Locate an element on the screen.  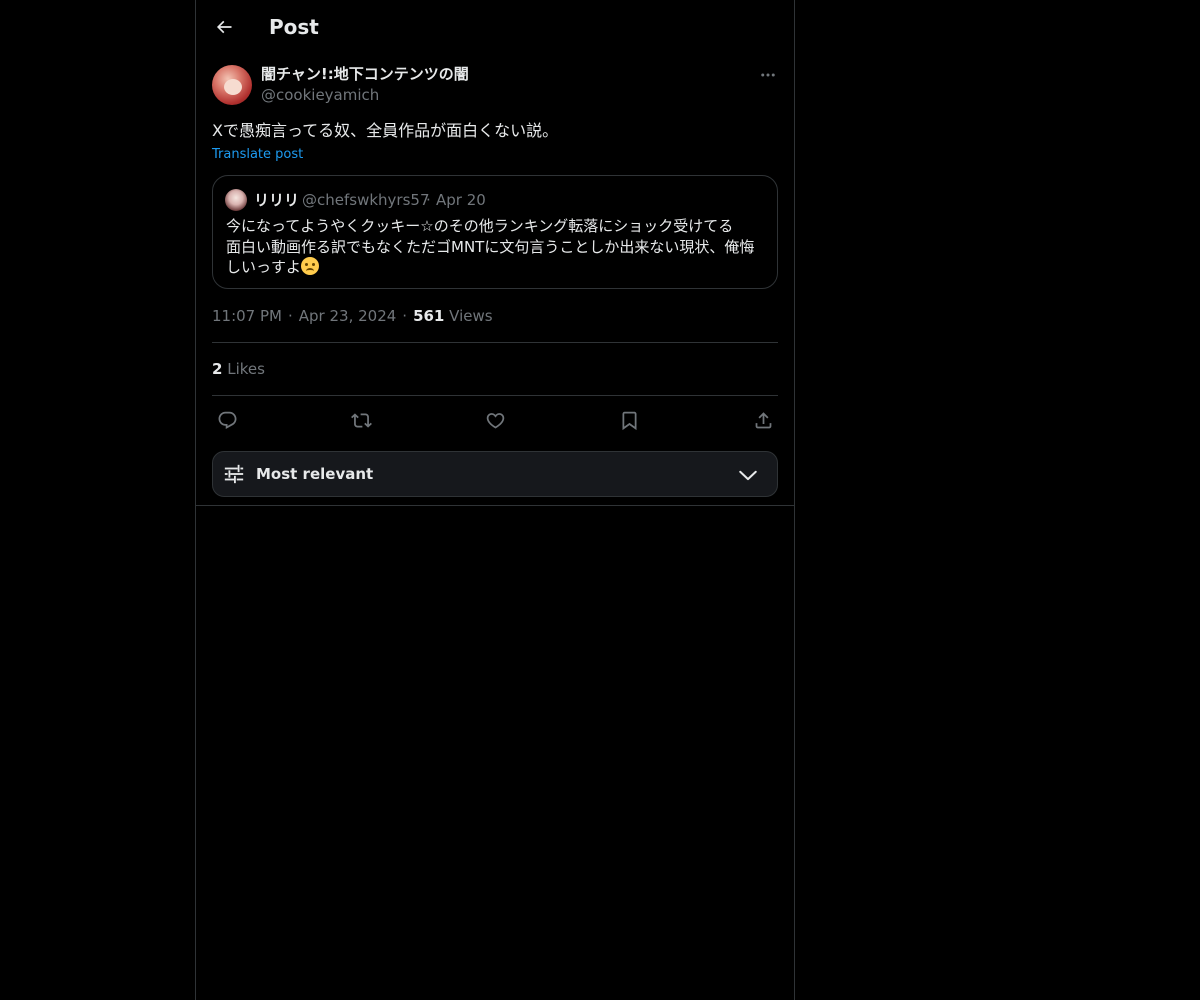
page-title: Post is located at coordinates (294, 27).